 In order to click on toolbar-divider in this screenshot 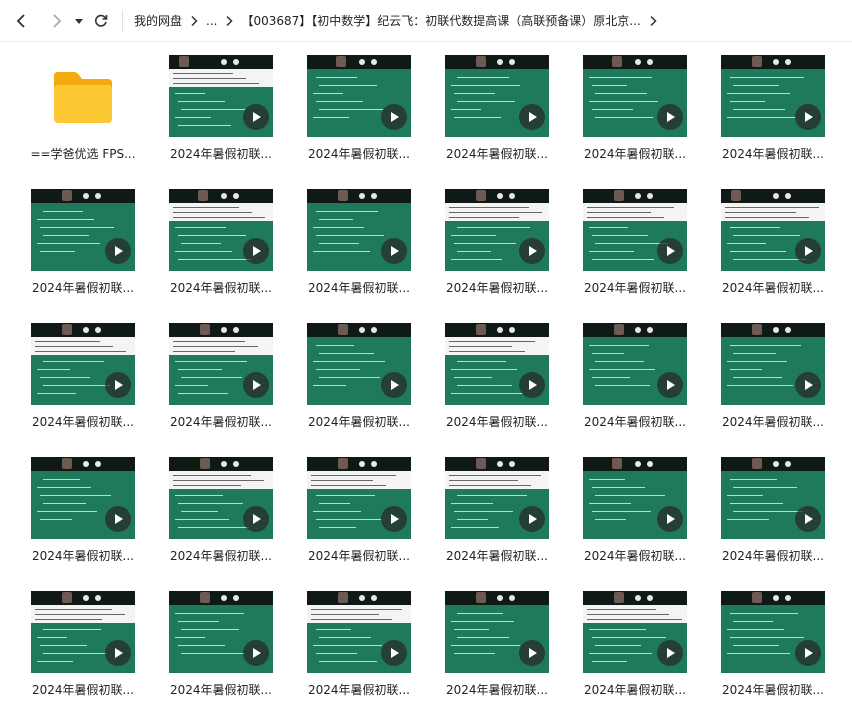, I will do `click(122, 20)`.